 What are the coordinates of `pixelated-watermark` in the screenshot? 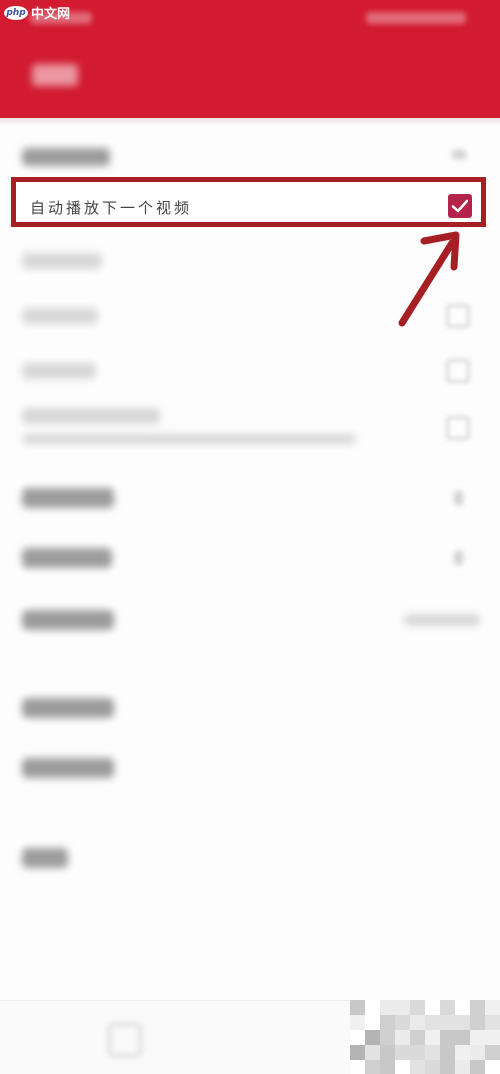 It's located at (425, 1037).